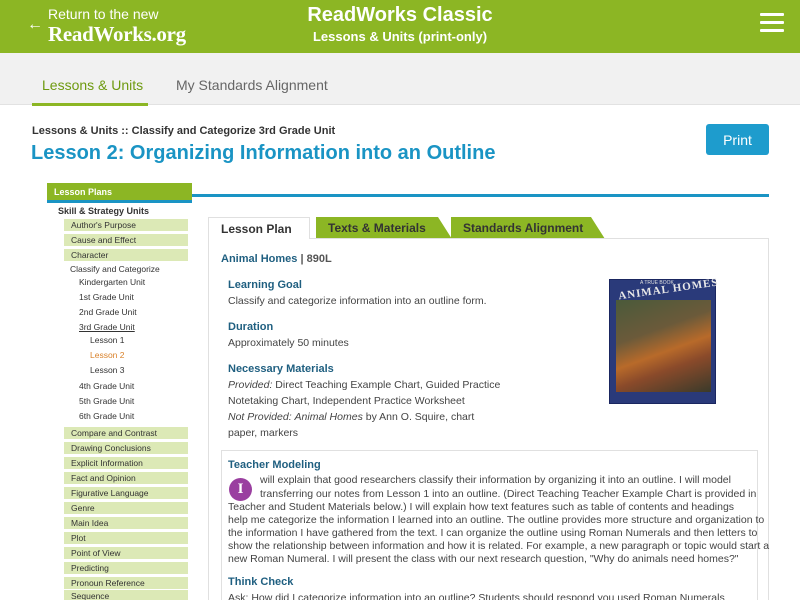 This screenshot has width=800, height=600. Describe the element at coordinates (377, 228) in the screenshot. I see `tab-texts-materials: Texts & Materials` at that location.